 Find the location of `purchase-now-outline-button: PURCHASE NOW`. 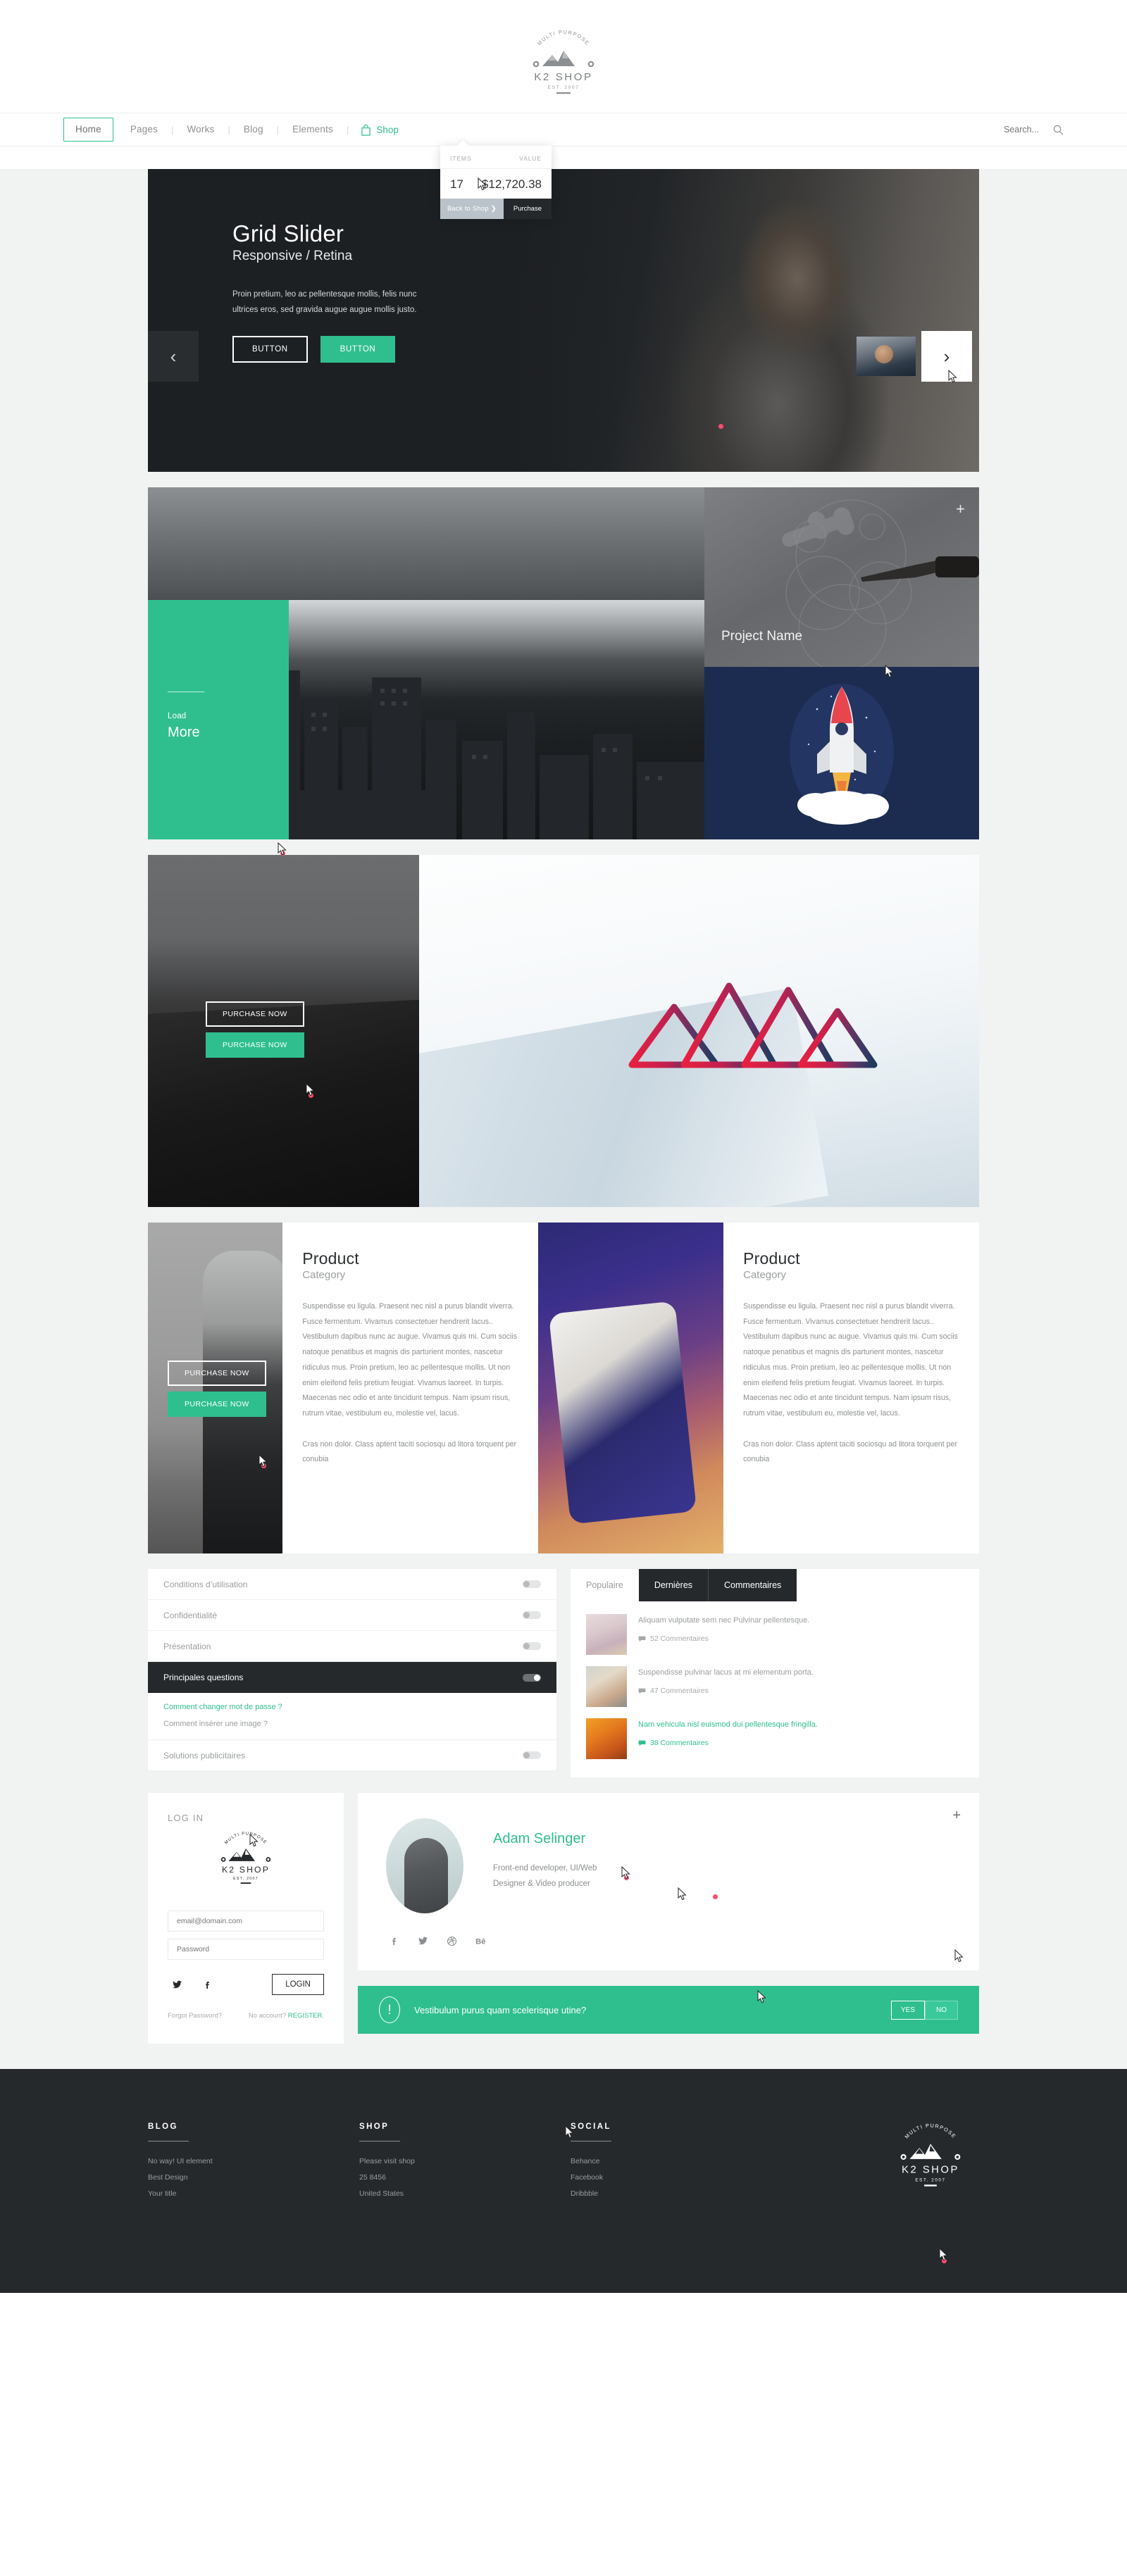

purchase-now-outline-button: PURCHASE NOW is located at coordinates (255, 1014).